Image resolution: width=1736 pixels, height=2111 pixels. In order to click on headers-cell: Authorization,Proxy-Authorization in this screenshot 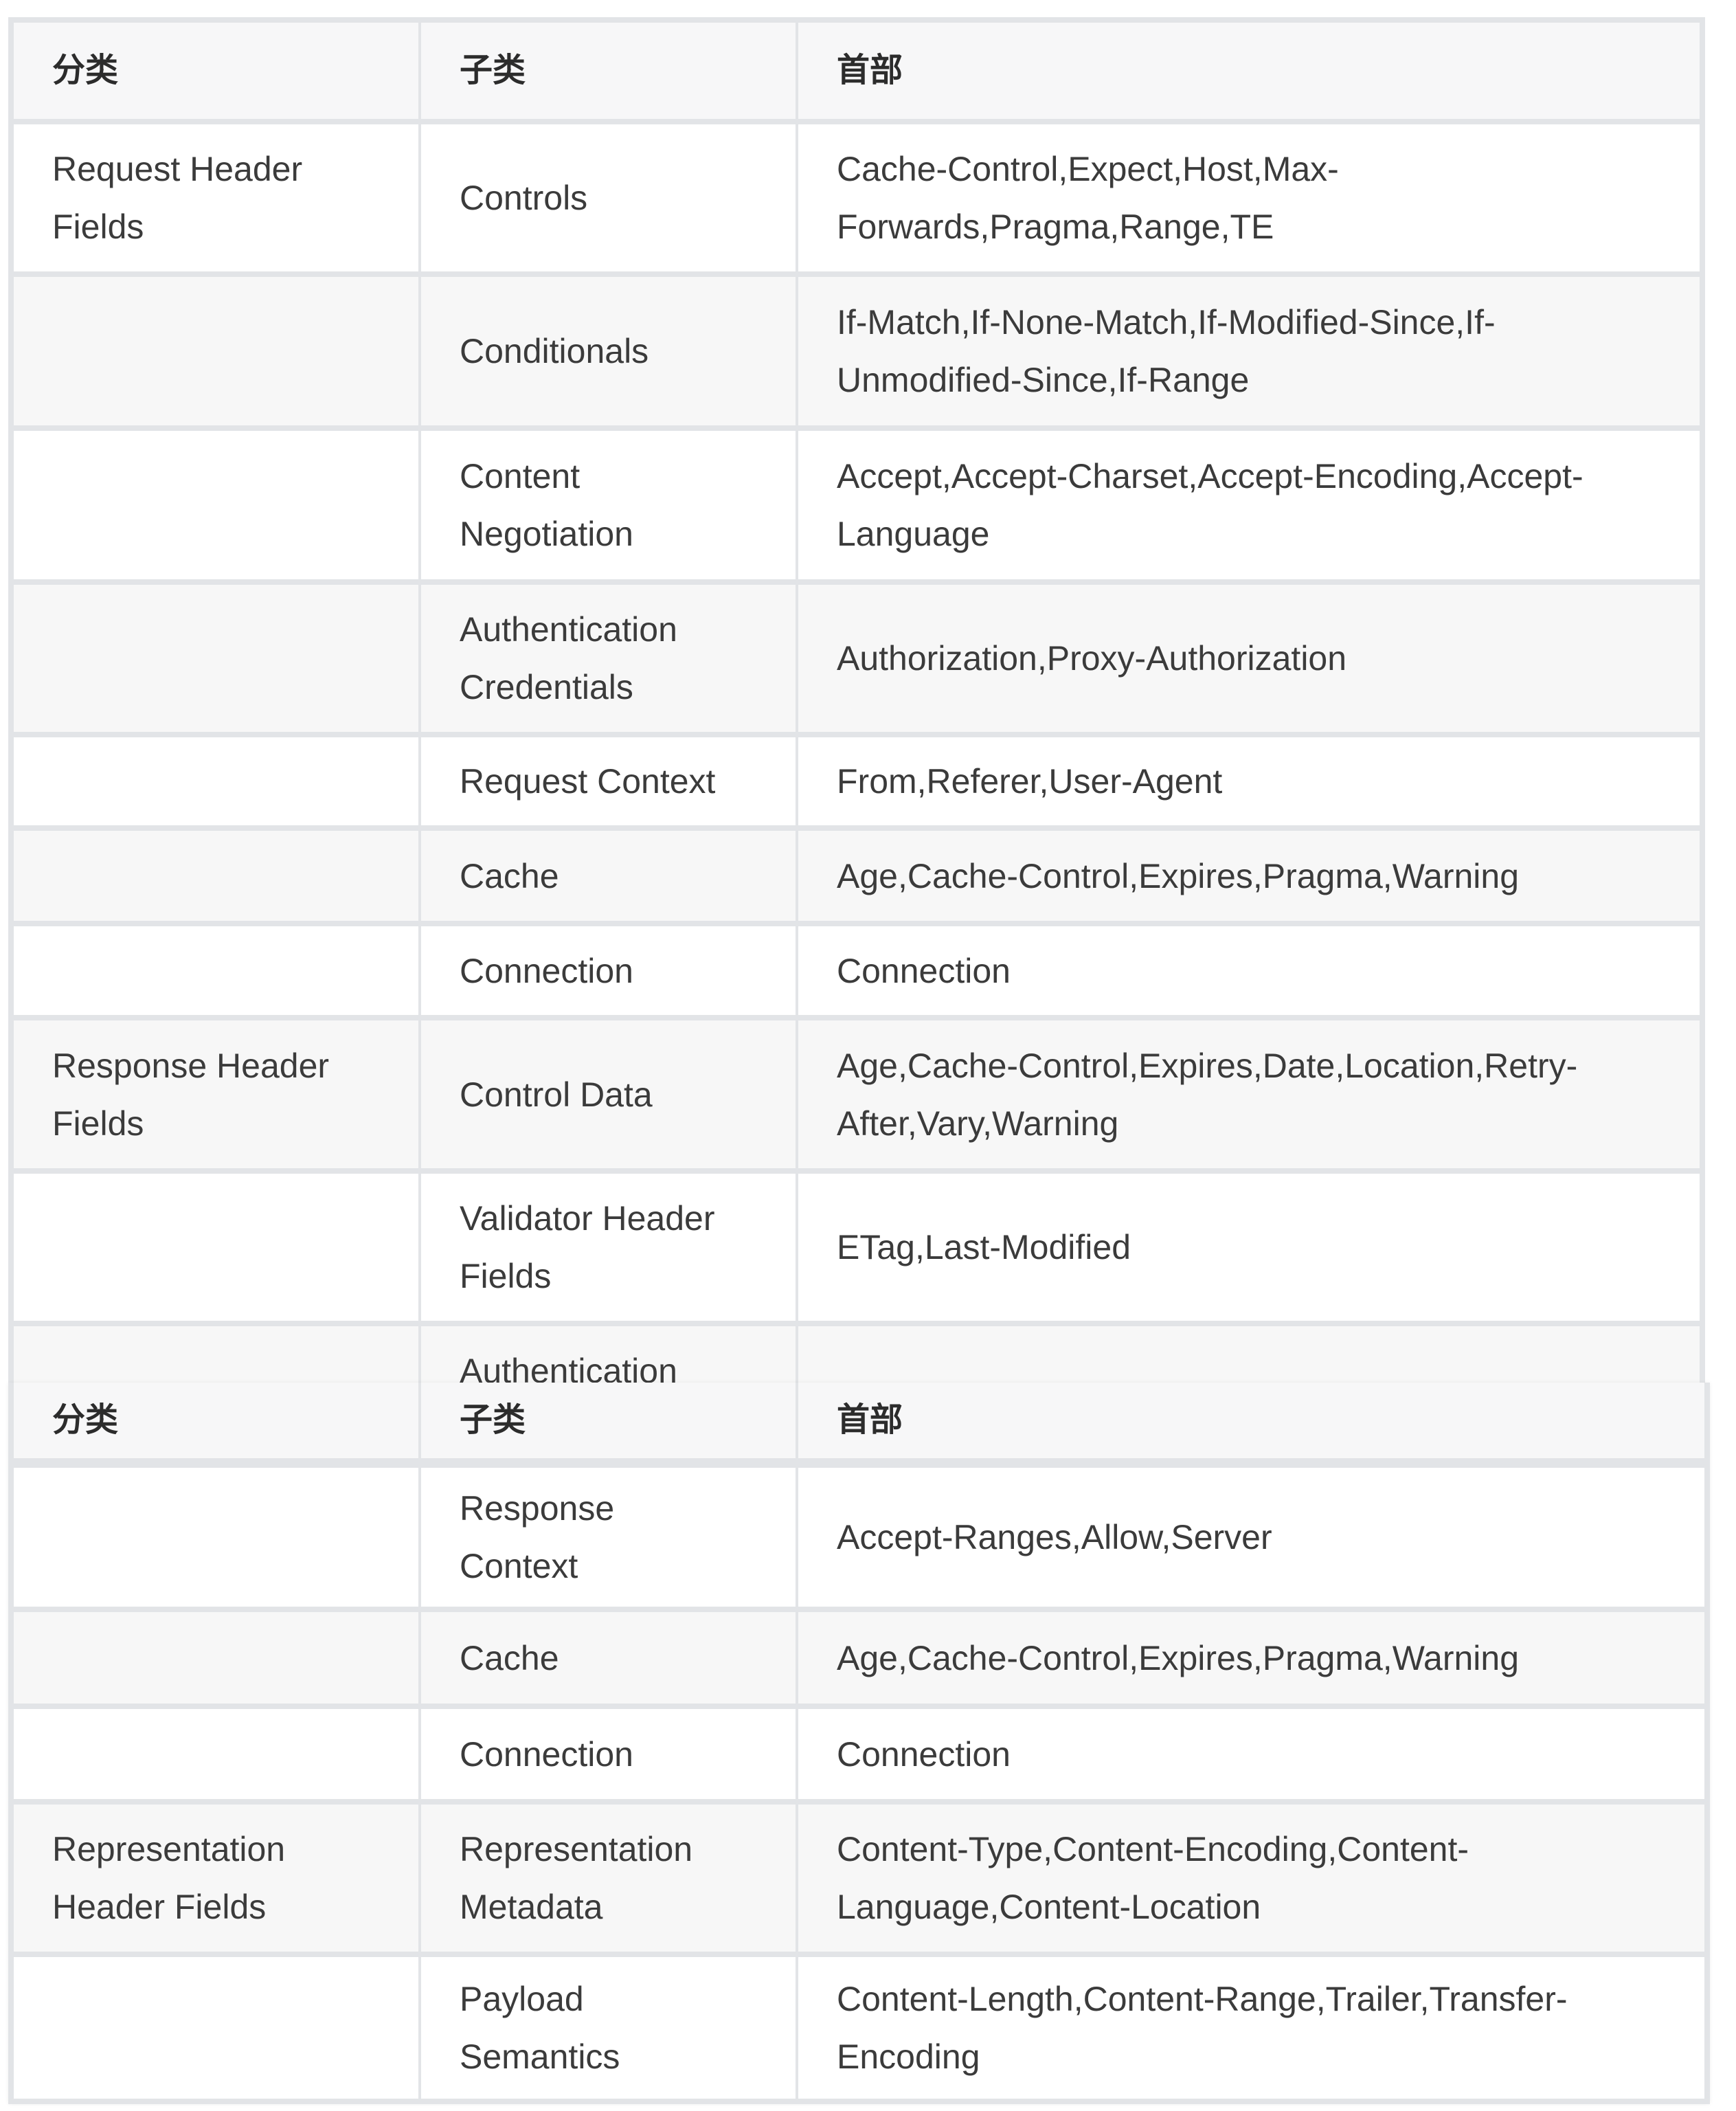, I will do `click(1092, 658)`.